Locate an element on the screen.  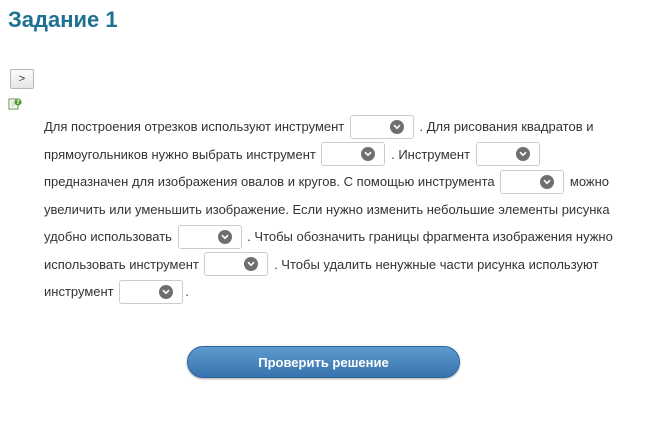
task-text-segment: . is located at coordinates (187, 291).